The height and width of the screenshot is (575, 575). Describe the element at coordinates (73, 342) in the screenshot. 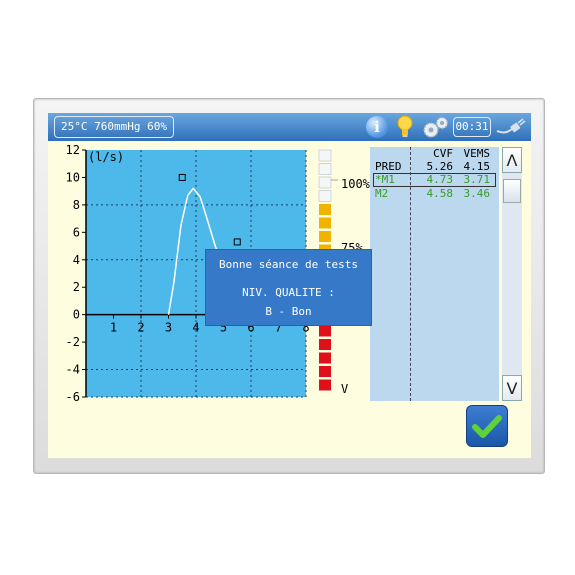

I see `y-tick-label: -2` at that location.